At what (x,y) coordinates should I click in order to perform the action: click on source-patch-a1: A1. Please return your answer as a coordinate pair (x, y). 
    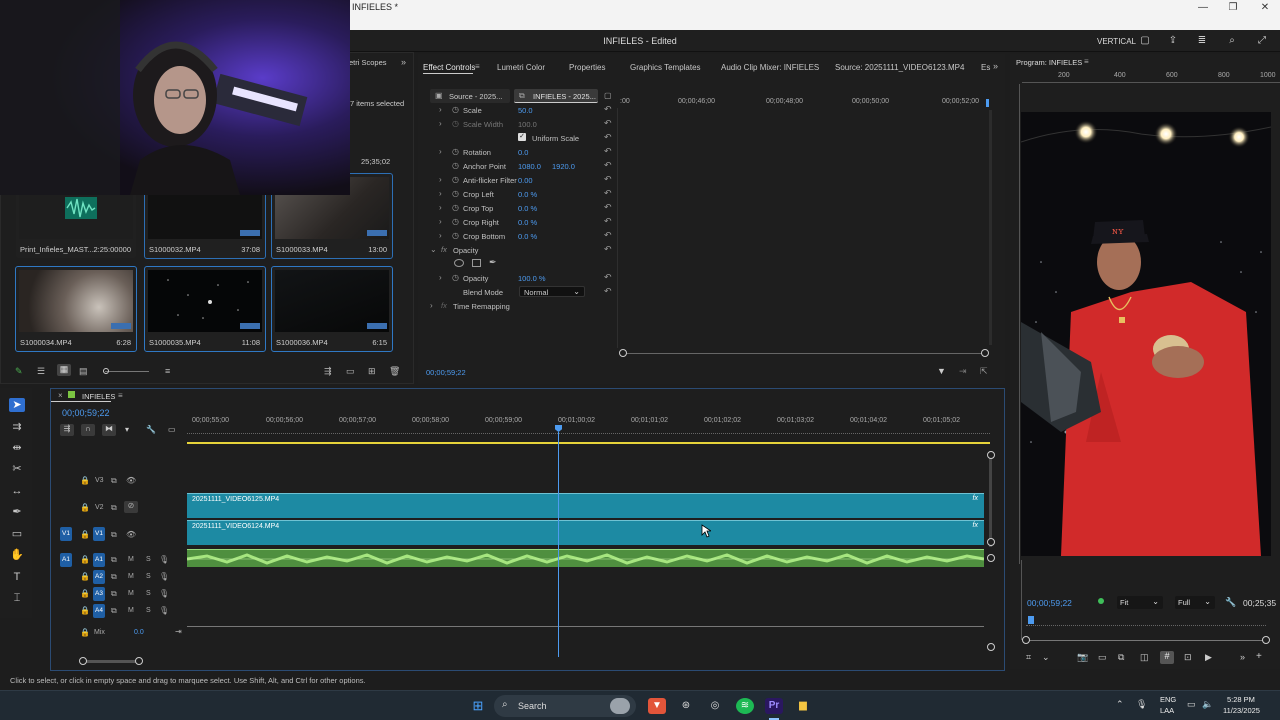
    Looking at the image, I should click on (66, 560).